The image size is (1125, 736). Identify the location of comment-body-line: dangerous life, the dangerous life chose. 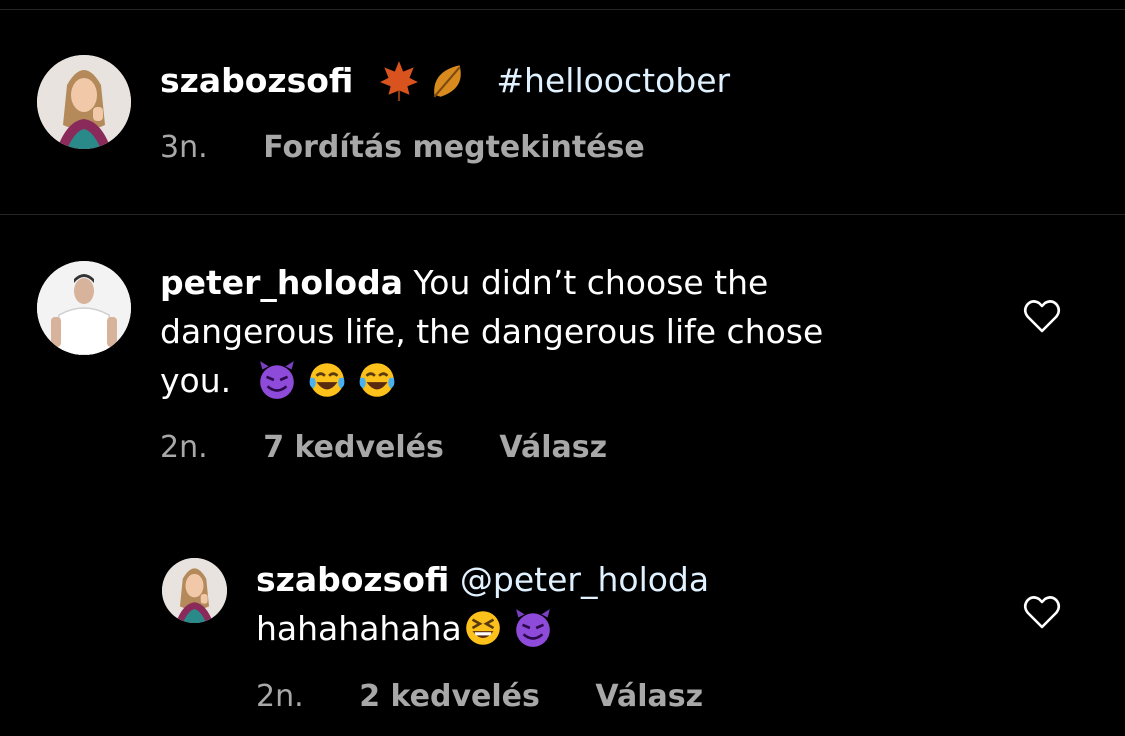
(492, 331).